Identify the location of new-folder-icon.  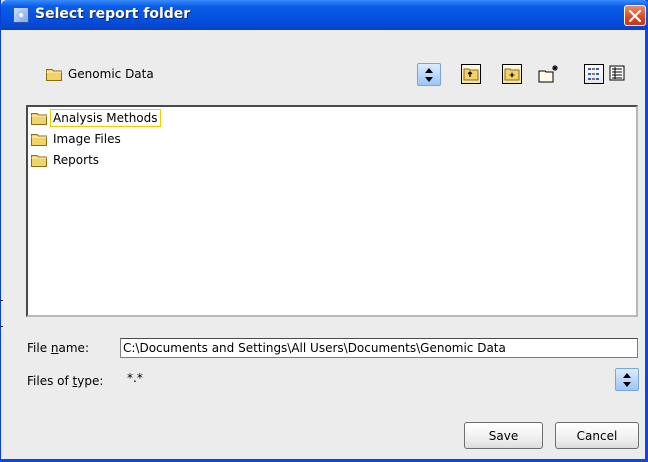
(548, 74).